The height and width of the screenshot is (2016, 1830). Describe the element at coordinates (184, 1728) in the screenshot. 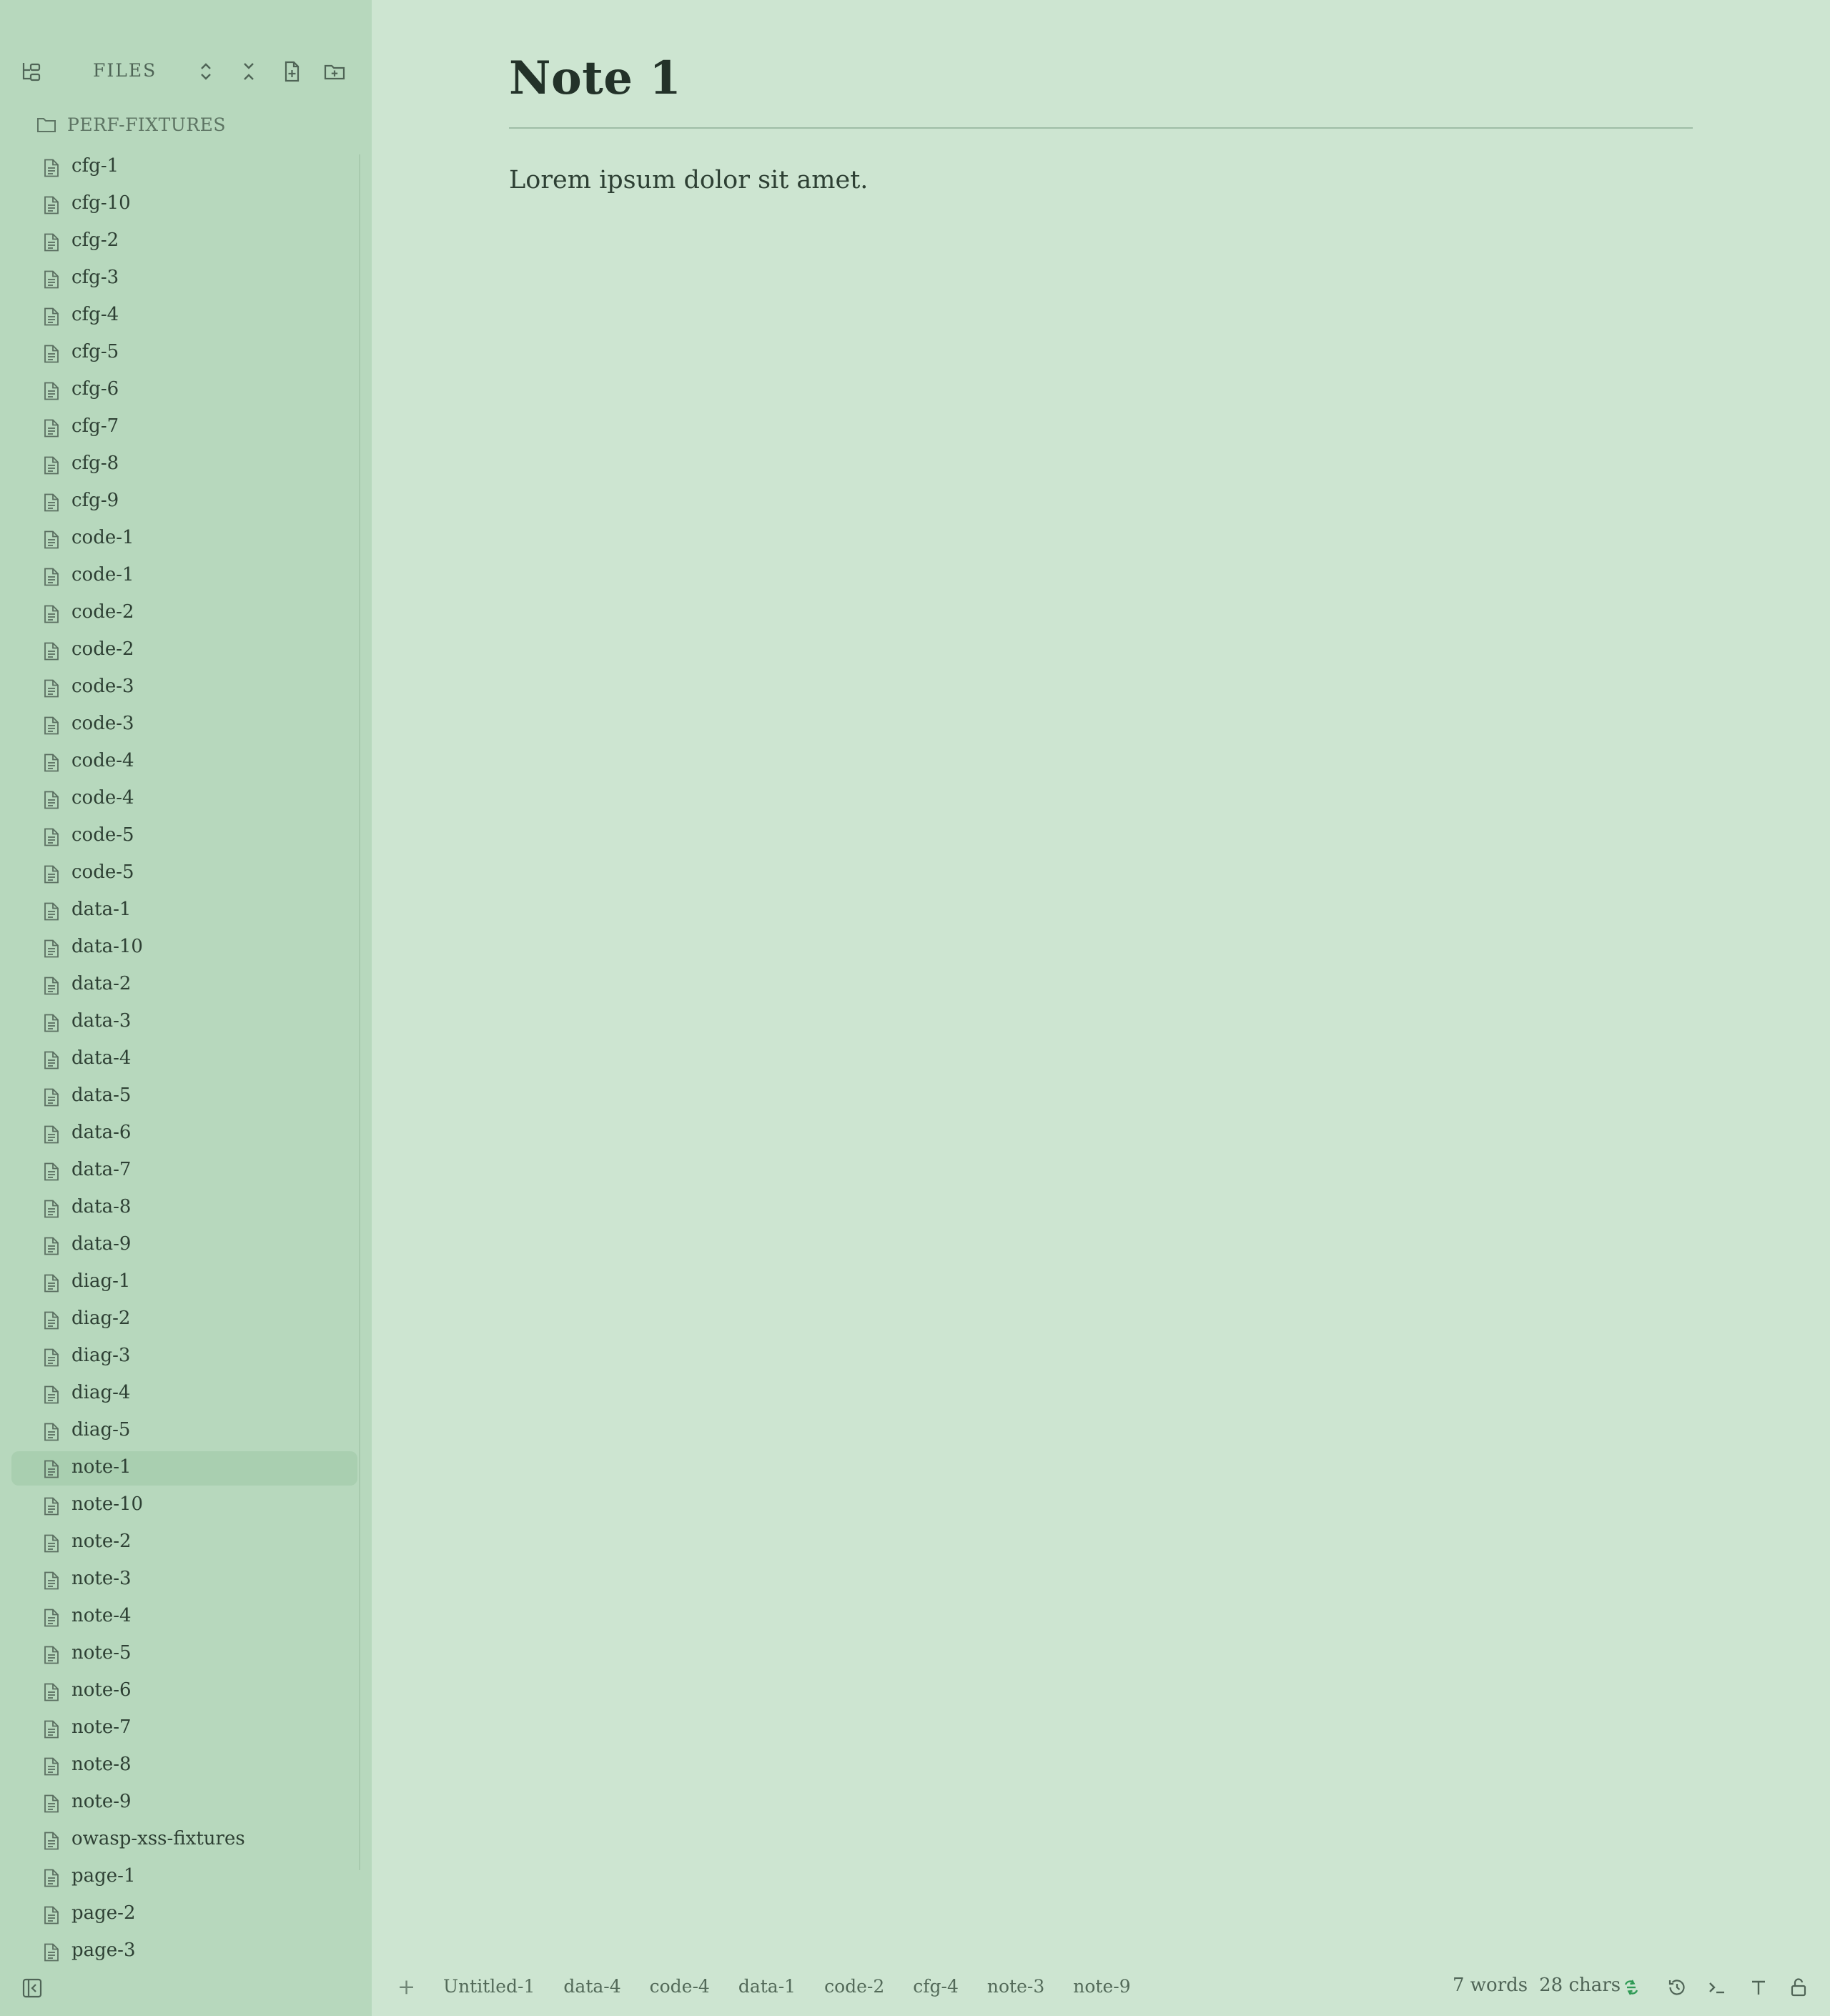

I see `file-item: note-7` at that location.